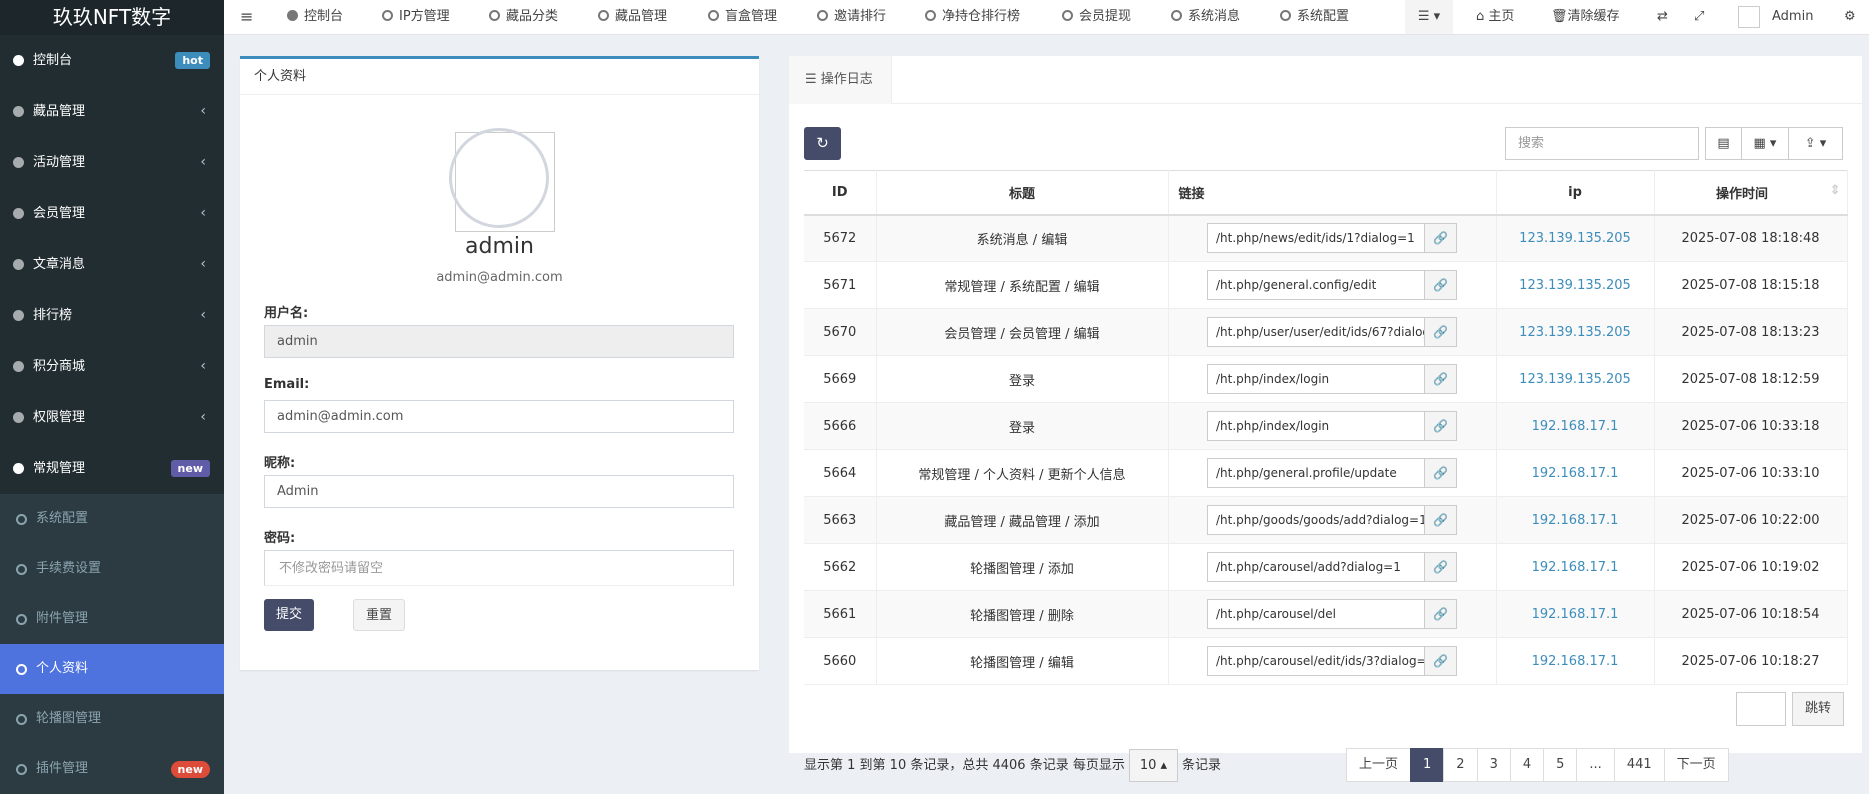 The width and height of the screenshot is (1869, 794). Describe the element at coordinates (112, 264) in the screenshot. I see `sidebar-item-articles: 文章消息 ‹` at that location.